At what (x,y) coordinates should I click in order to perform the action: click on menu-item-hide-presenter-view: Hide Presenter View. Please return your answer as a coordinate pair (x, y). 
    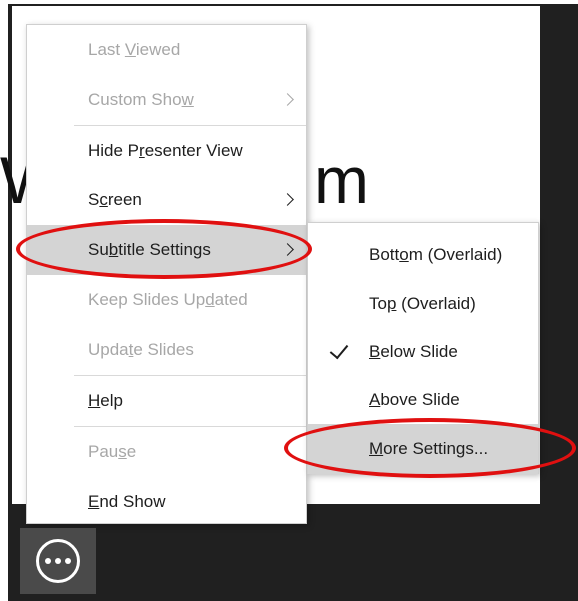
    Looking at the image, I should click on (166, 151).